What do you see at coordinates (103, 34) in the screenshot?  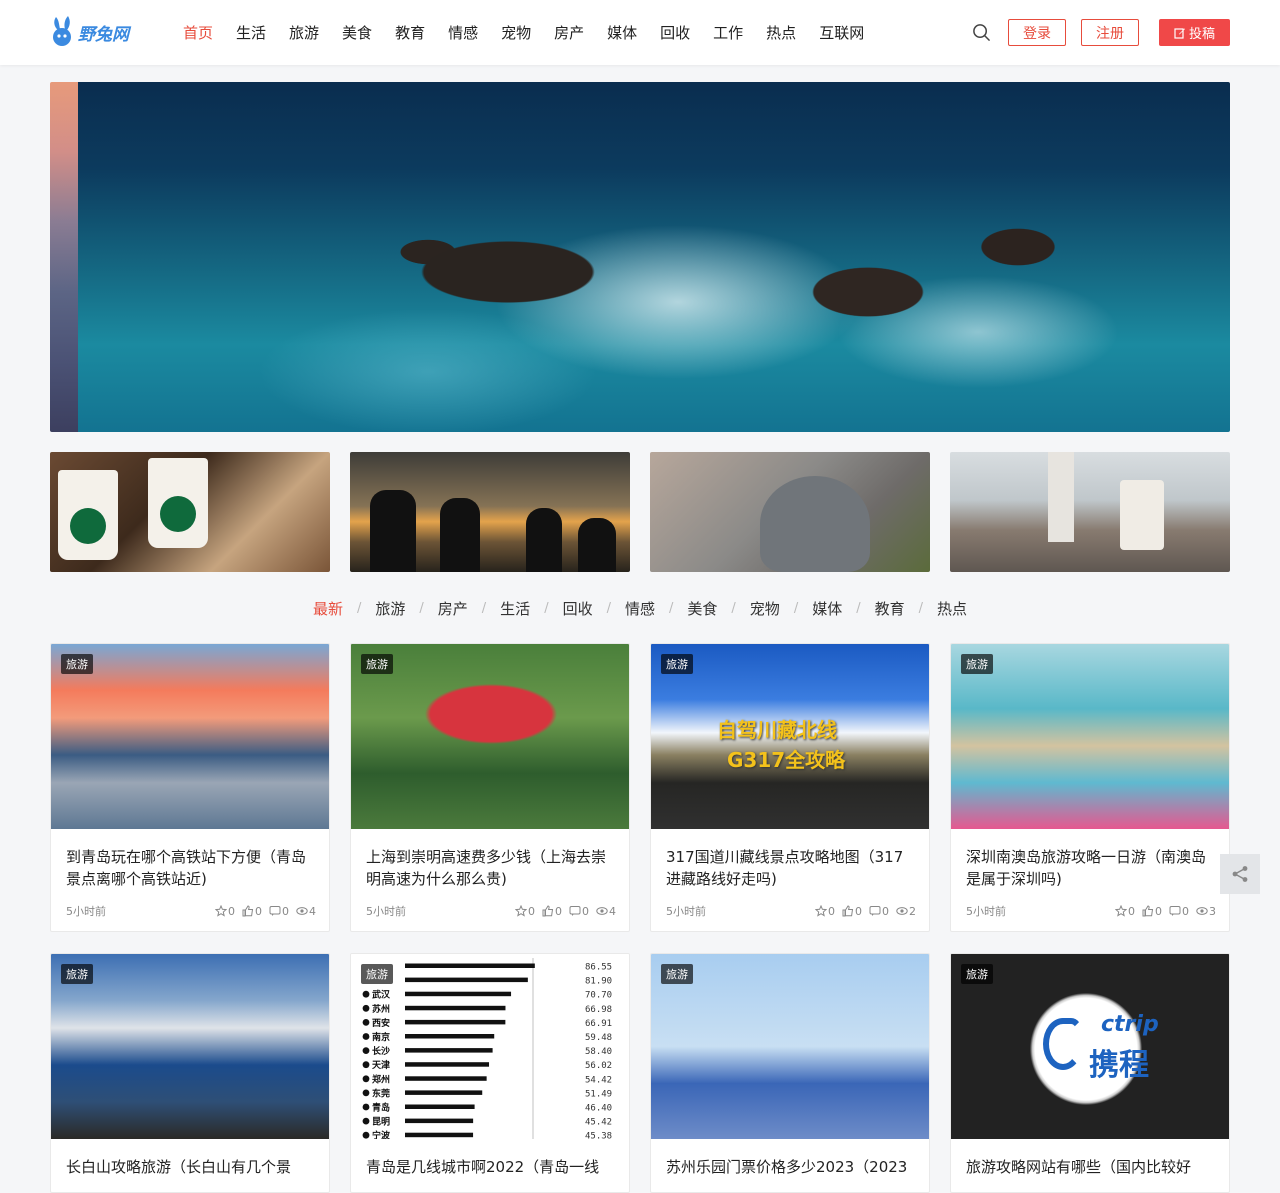 I see `site-name: 野兔网` at bounding box center [103, 34].